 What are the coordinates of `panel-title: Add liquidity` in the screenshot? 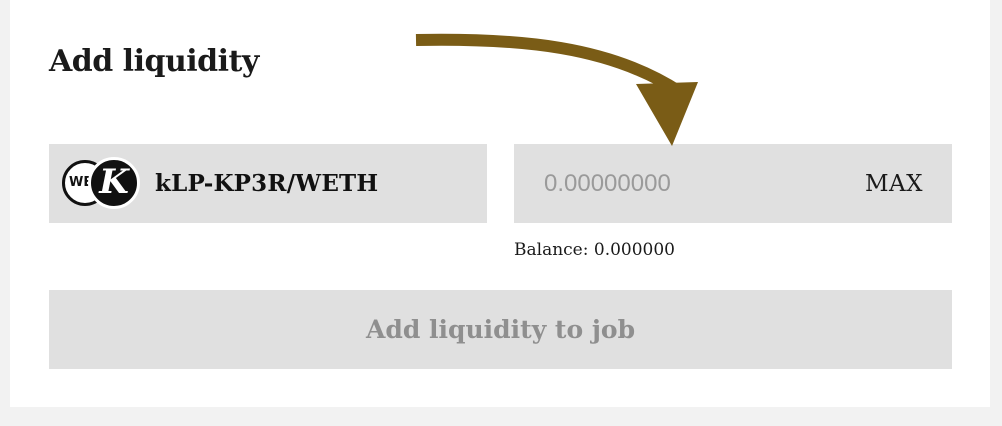 It's located at (154, 61).